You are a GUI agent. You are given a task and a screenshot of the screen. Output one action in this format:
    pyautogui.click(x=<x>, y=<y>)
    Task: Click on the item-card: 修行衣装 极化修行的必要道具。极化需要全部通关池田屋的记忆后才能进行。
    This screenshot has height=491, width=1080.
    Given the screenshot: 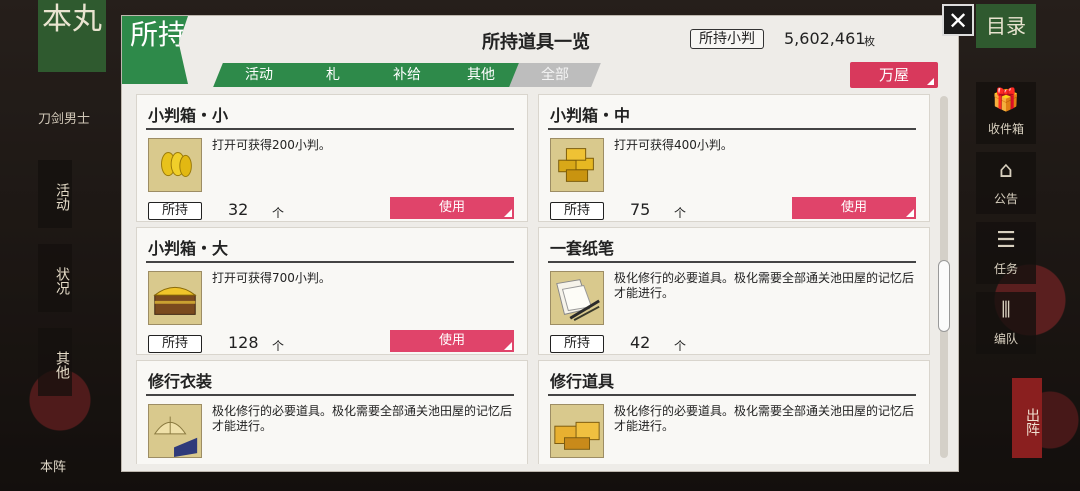 What is the action you would take?
    pyautogui.click(x=332, y=412)
    